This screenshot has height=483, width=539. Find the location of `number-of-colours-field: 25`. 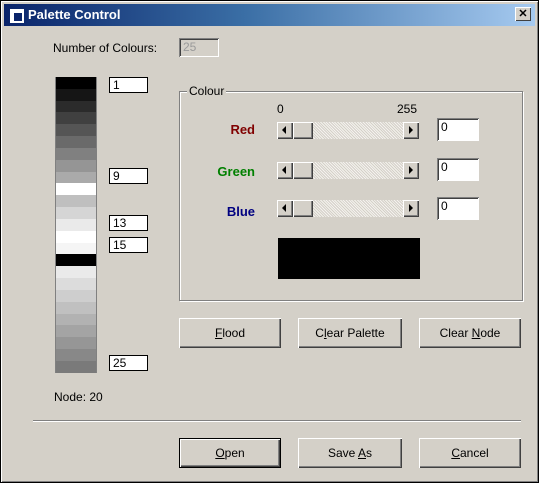

number-of-colours-field: 25 is located at coordinates (199, 47).